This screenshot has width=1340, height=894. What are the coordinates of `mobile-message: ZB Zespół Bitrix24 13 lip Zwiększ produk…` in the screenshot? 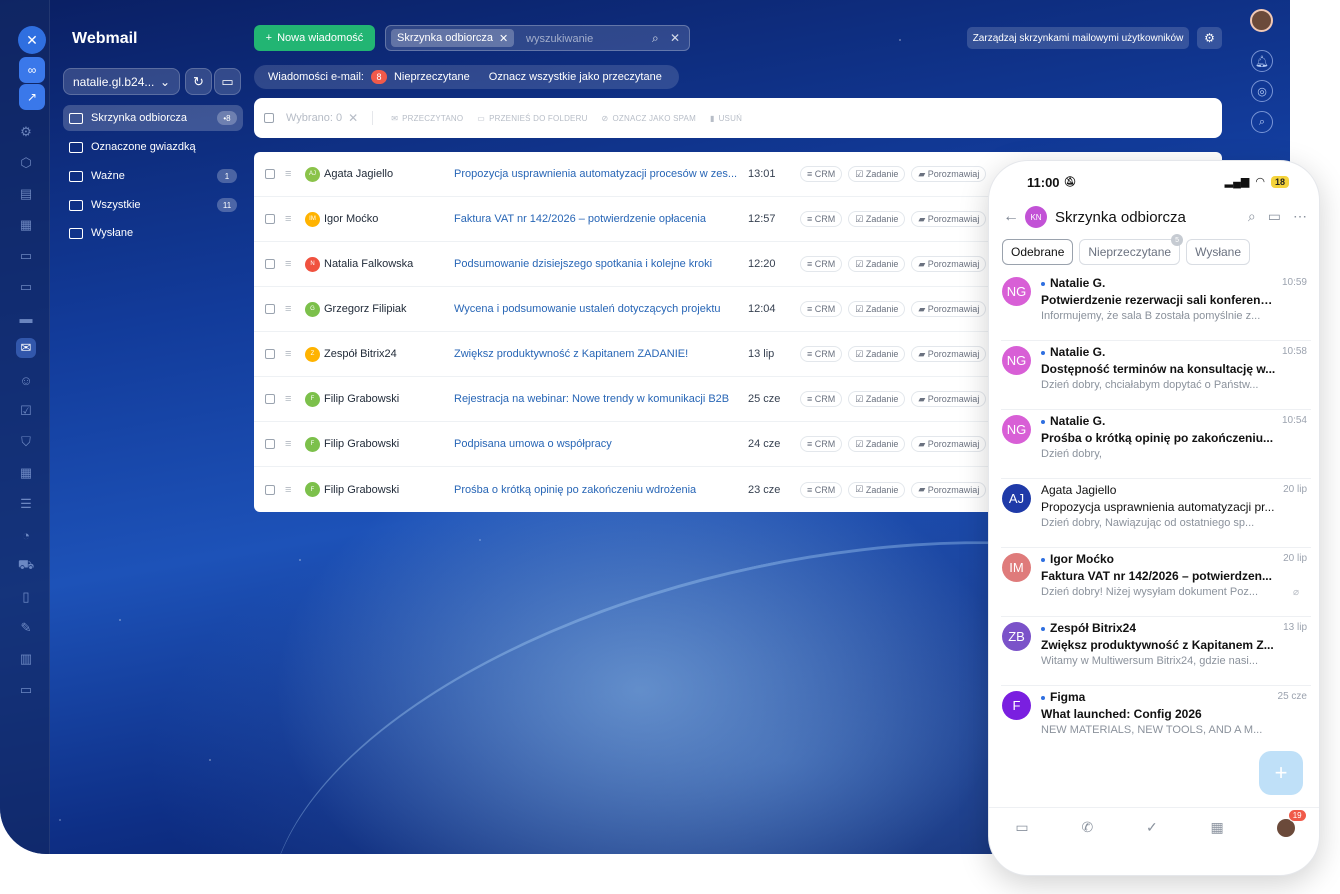 It's located at (1156, 652).